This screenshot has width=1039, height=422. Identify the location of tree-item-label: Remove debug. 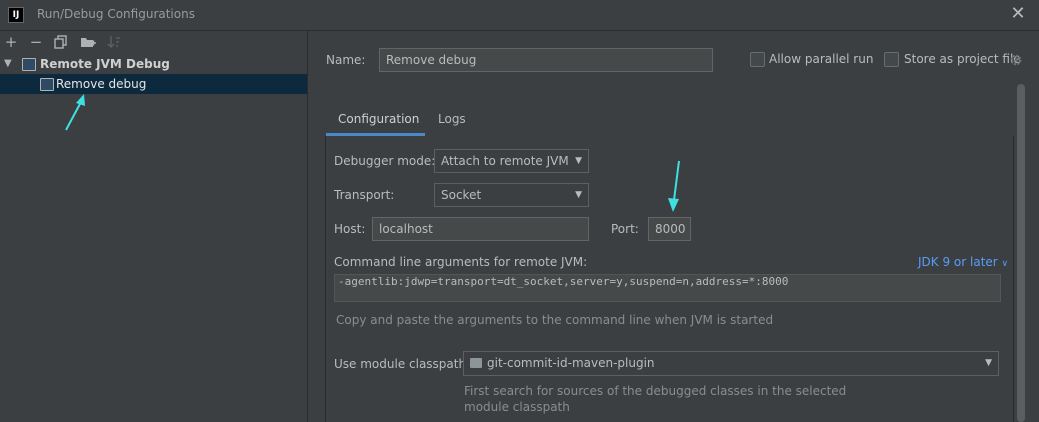
(101, 84).